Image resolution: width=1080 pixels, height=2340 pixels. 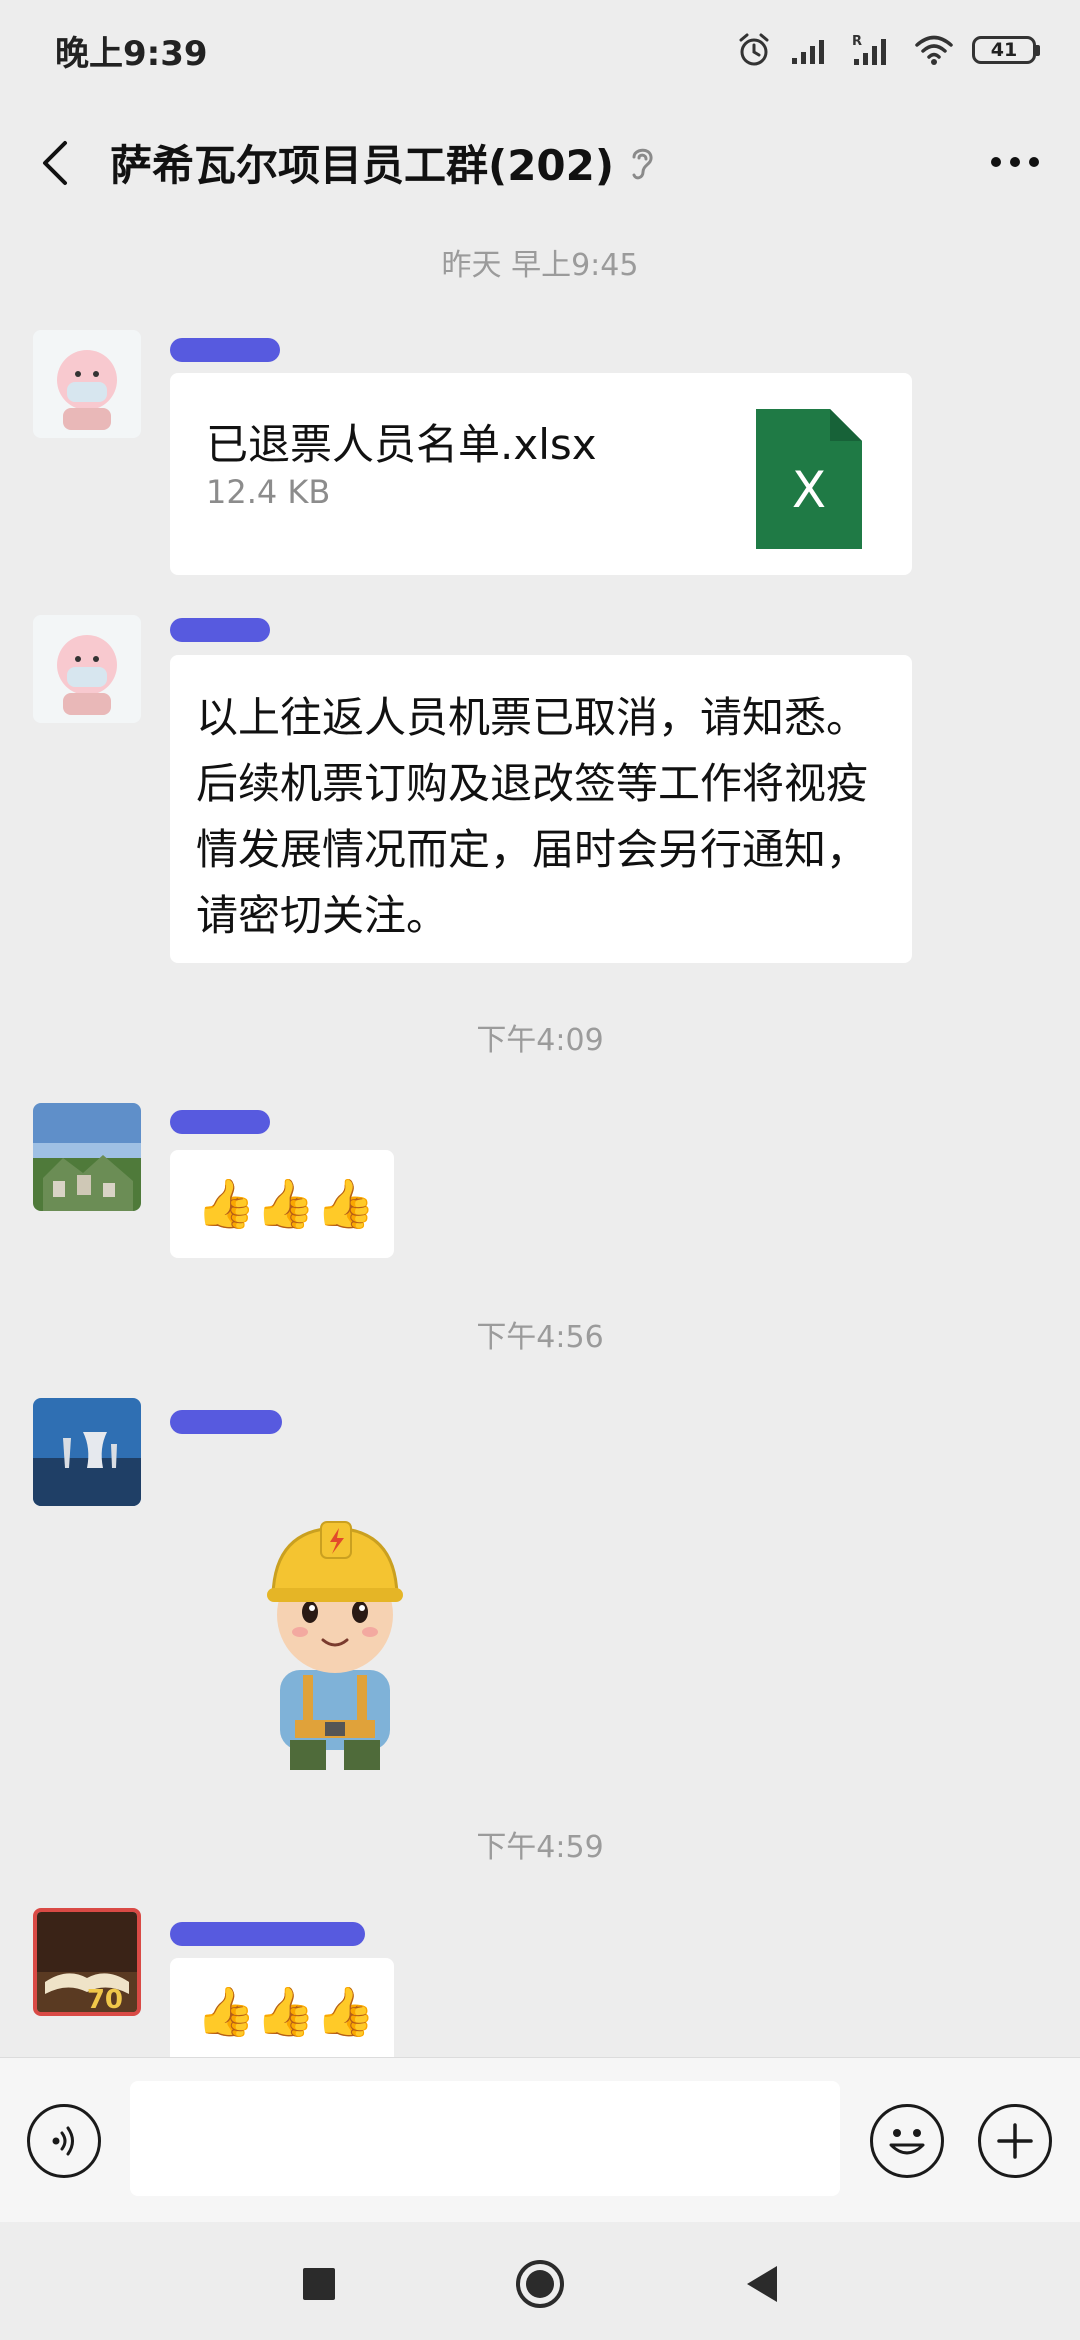 What do you see at coordinates (540, 1337) in the screenshot?
I see `chat-timestamp: 下午4:56` at bounding box center [540, 1337].